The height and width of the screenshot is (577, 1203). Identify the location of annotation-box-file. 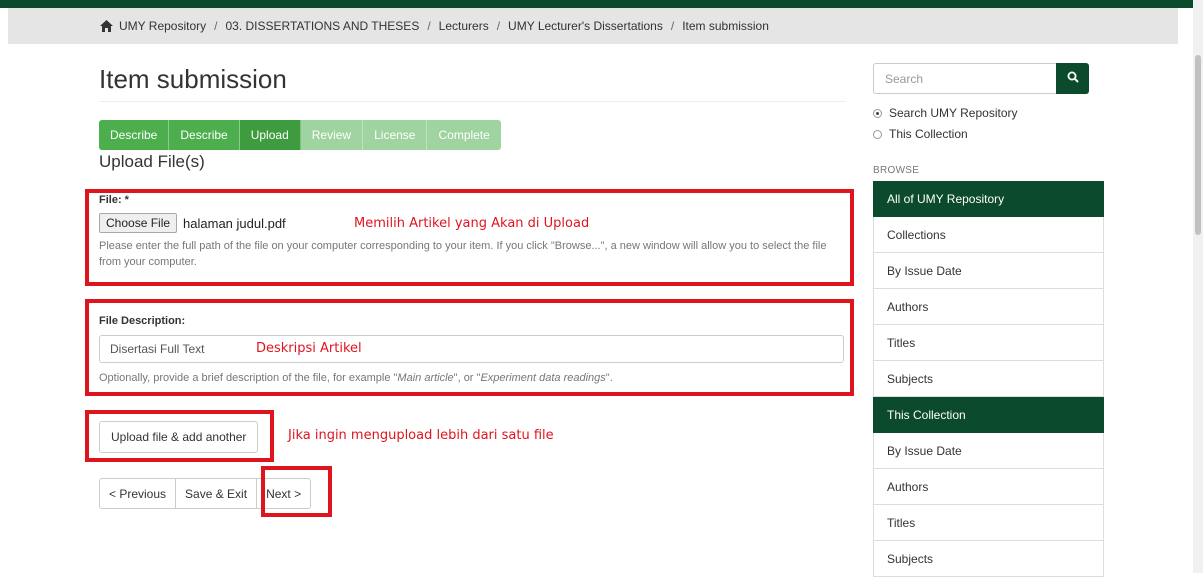
(469, 237).